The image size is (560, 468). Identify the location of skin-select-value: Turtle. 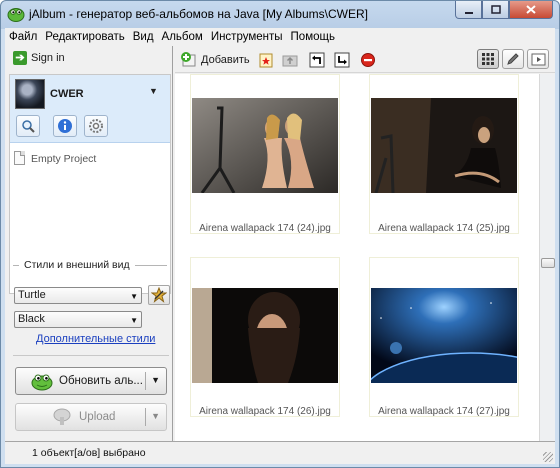
(32, 295).